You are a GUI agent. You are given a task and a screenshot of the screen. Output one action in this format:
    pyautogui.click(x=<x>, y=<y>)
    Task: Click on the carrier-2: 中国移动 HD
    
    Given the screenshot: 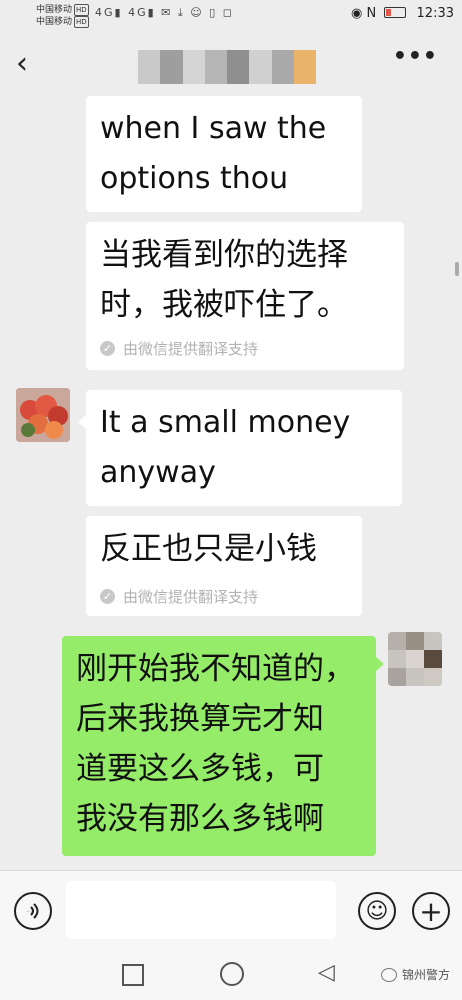 What is the action you would take?
    pyautogui.click(x=62, y=22)
    